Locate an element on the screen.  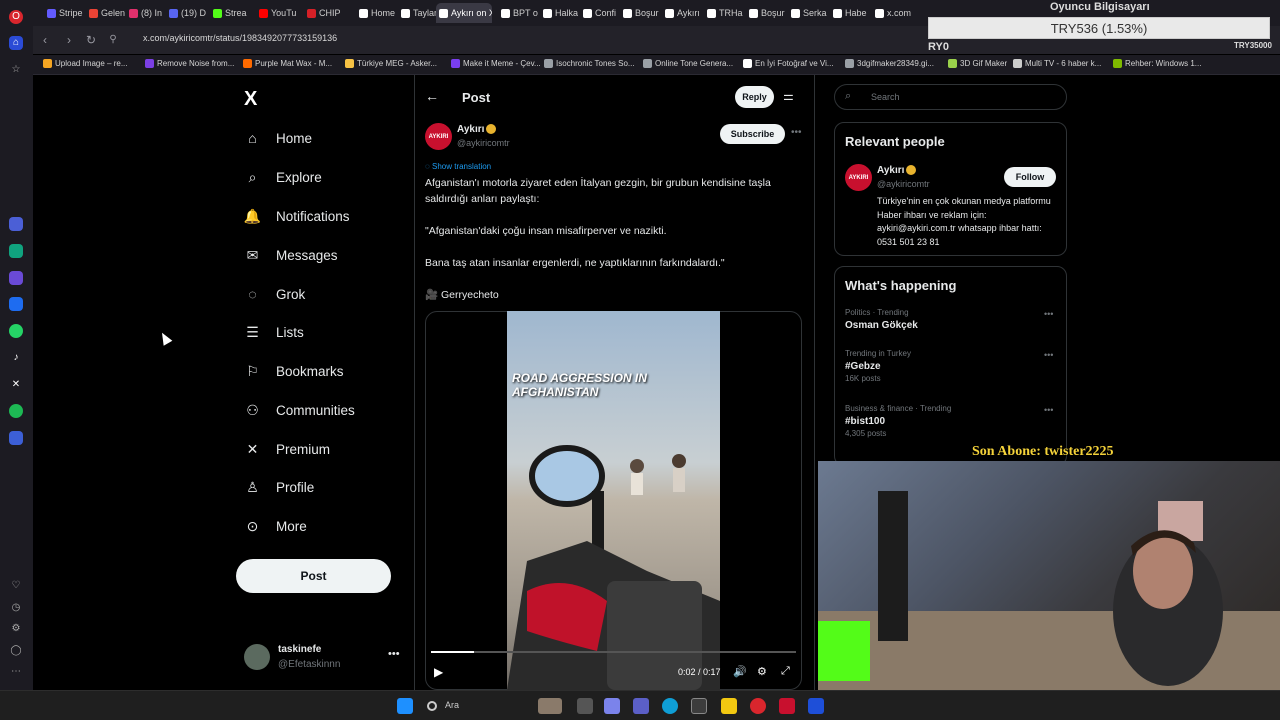
browser-tab: x.com is located at coordinates (892, 13).